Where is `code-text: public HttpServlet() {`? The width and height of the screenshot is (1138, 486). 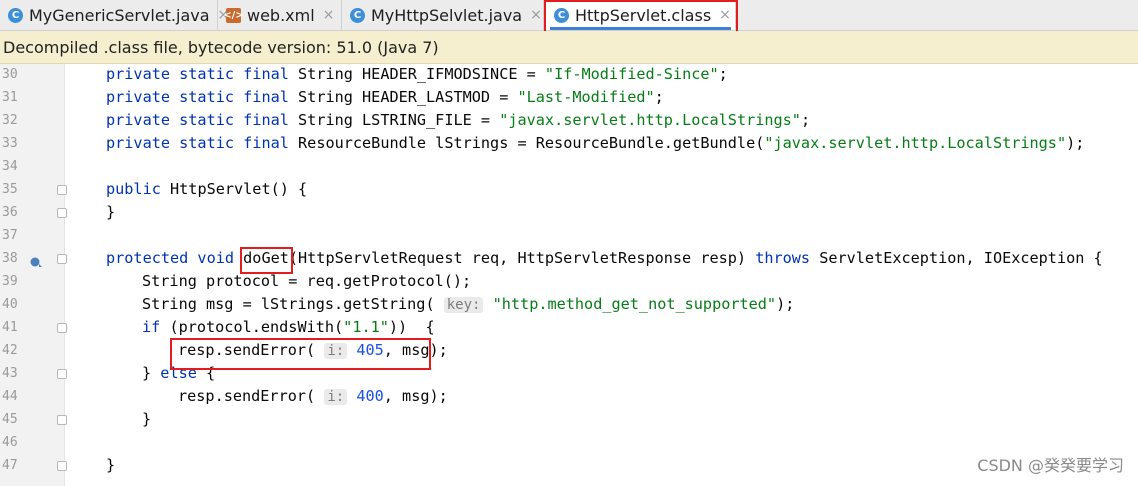 code-text: public HttpServlet() { is located at coordinates (206, 189).